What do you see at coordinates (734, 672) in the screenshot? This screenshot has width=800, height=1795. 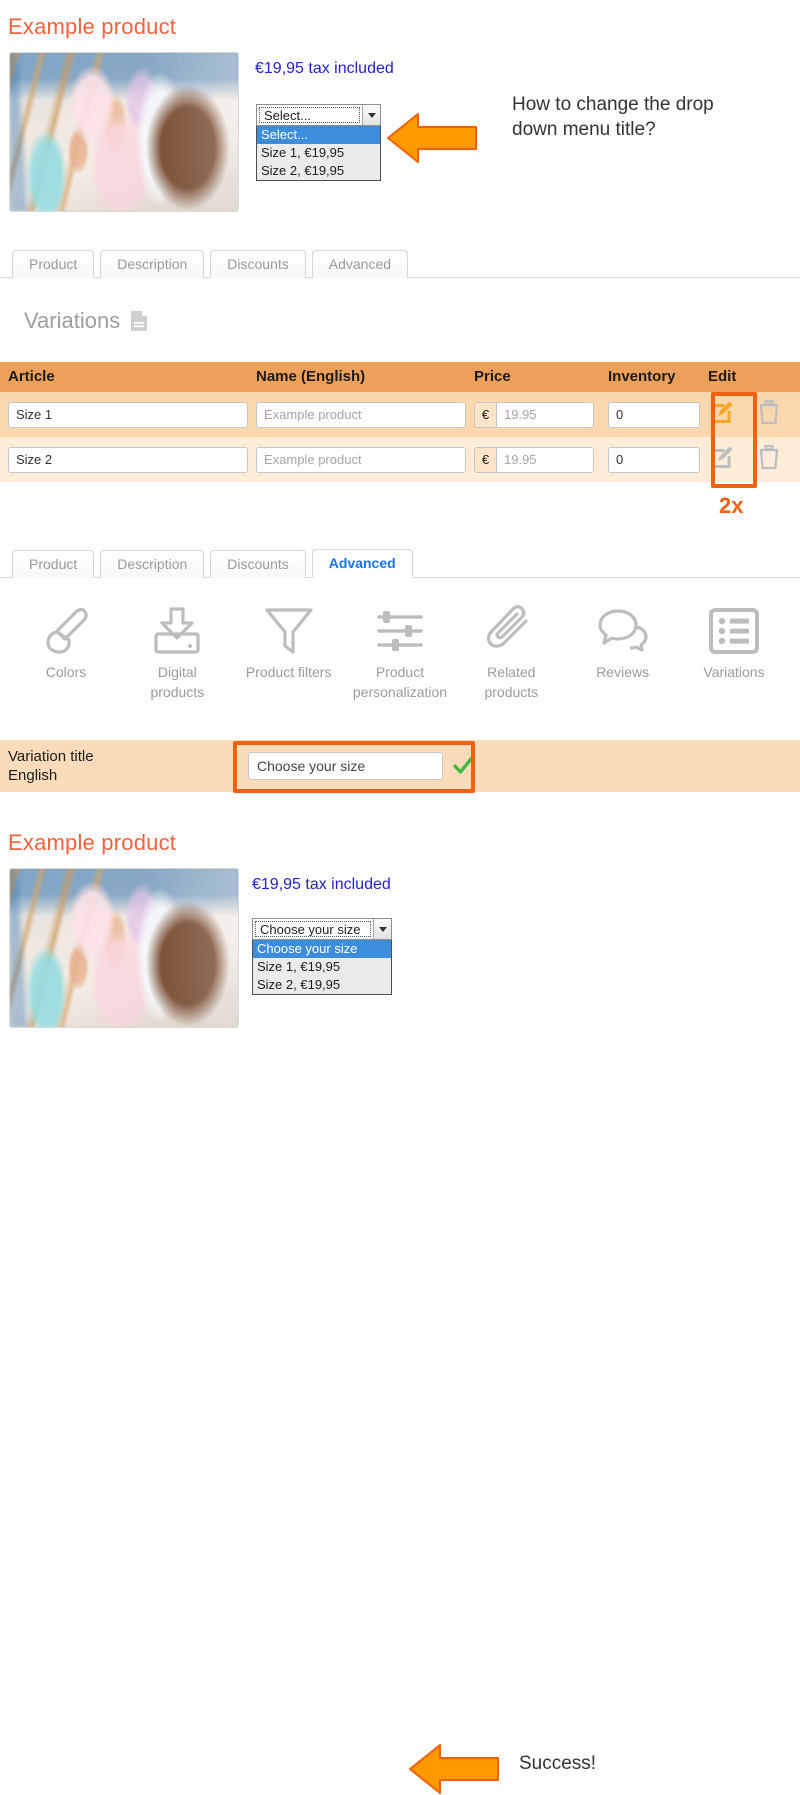 I see `advanced-item-label: Variations` at bounding box center [734, 672].